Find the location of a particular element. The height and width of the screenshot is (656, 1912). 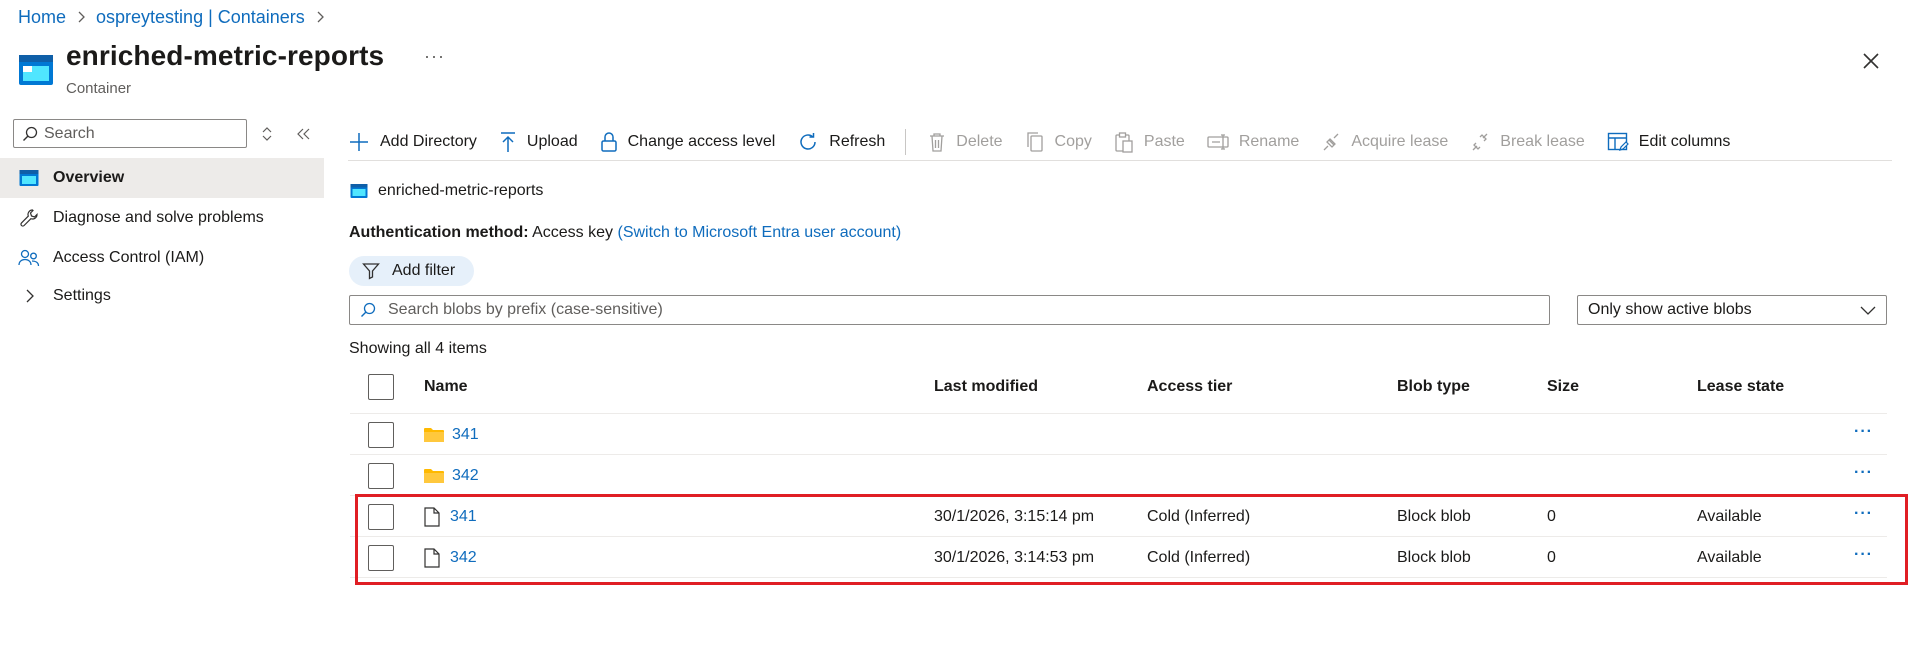

acquire-lease-button: Acquire lease is located at coordinates (1384, 142).